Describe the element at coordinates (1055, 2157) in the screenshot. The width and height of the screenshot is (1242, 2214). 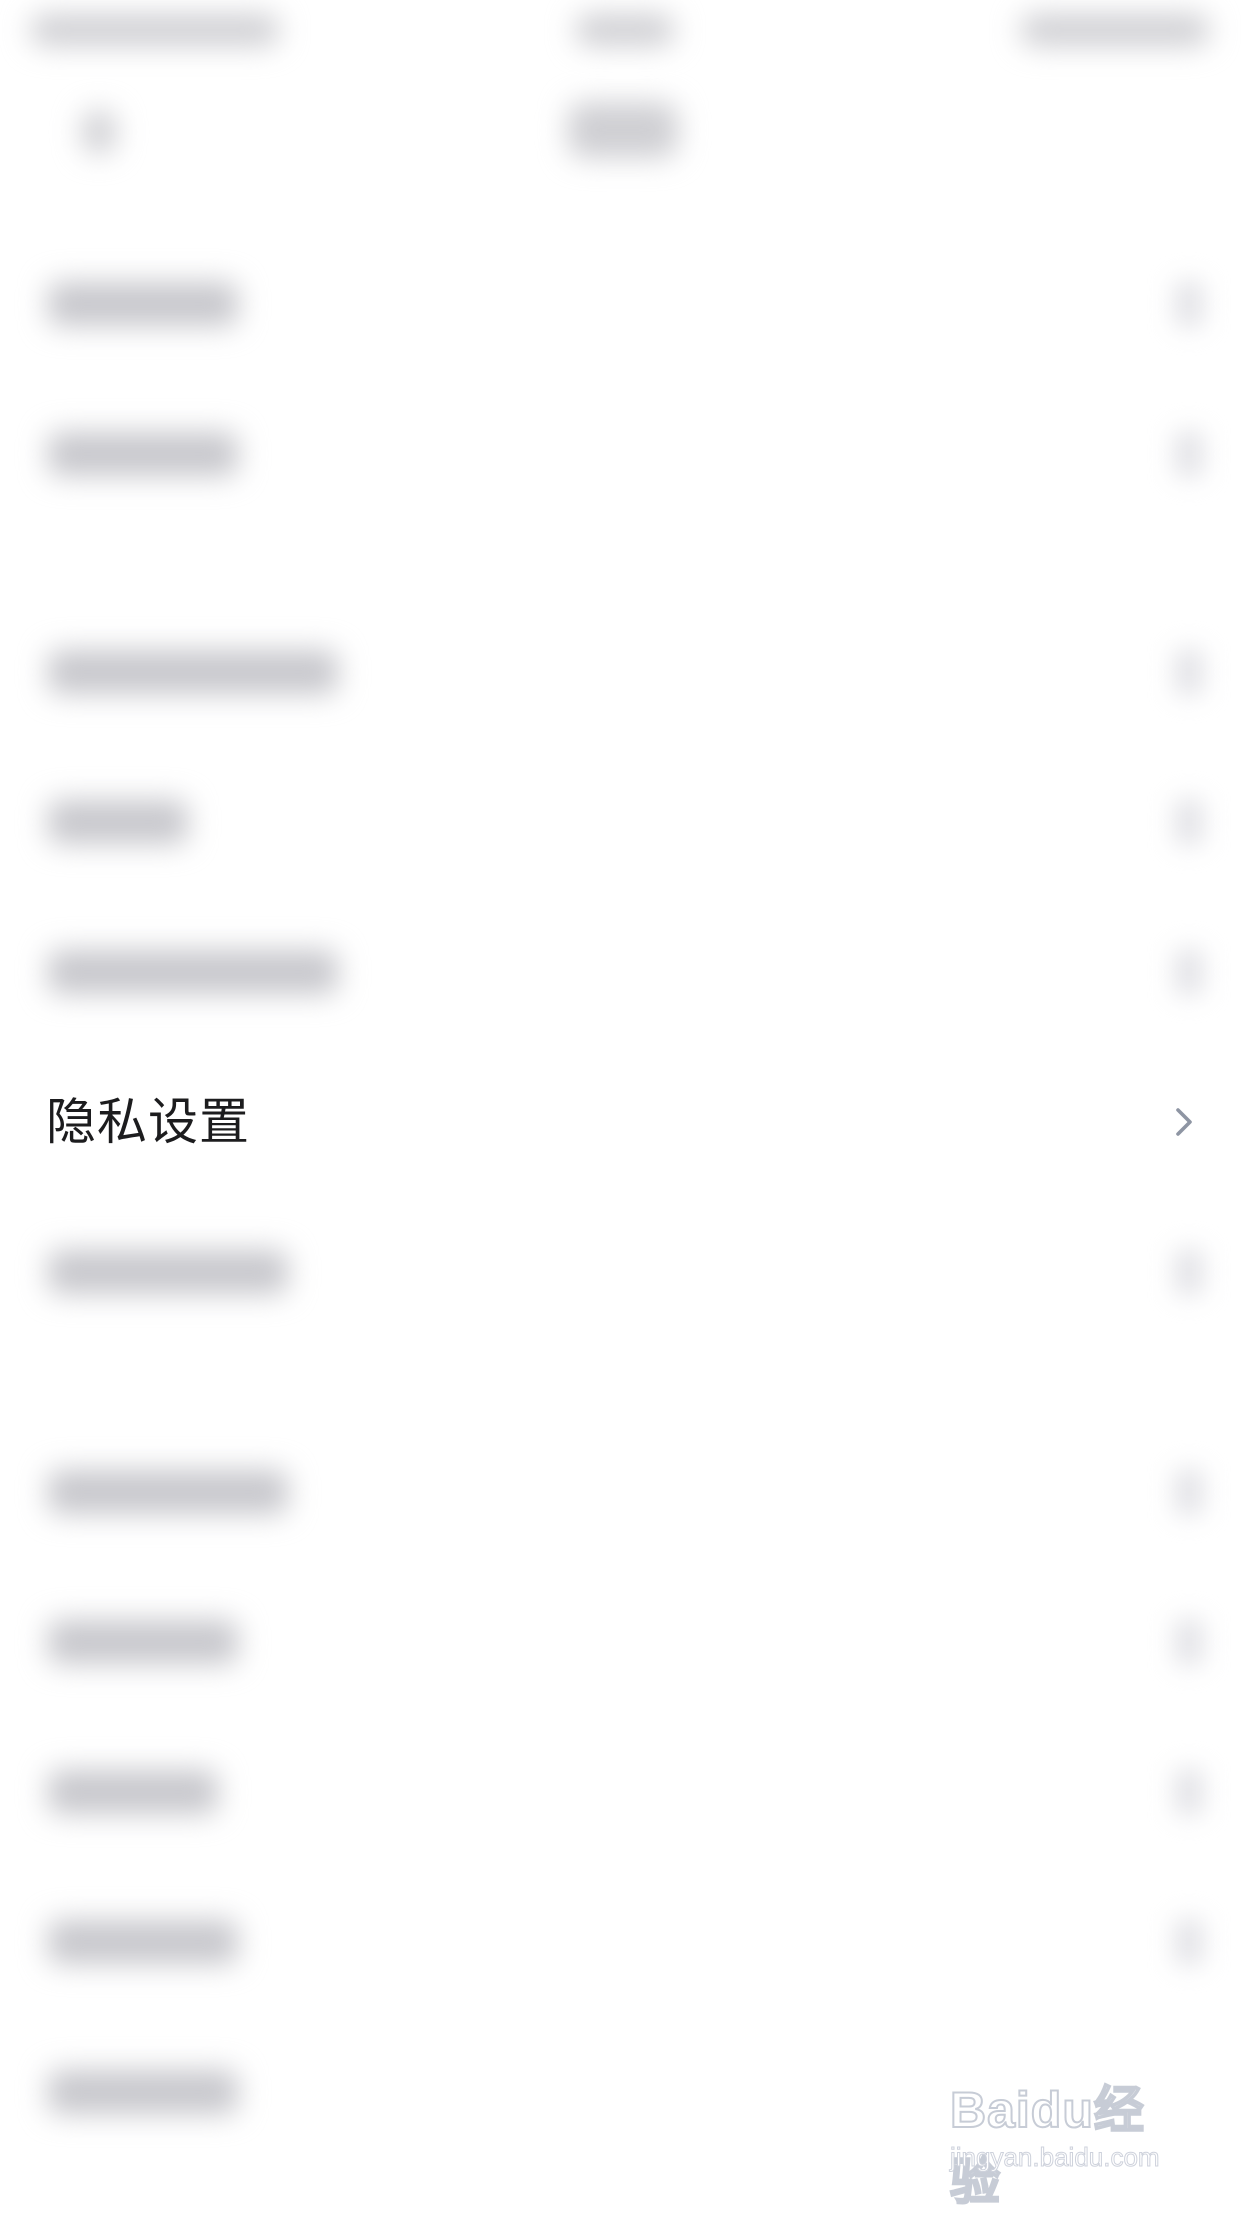
I see `watermark-url: jingyan.baidu.com` at that location.